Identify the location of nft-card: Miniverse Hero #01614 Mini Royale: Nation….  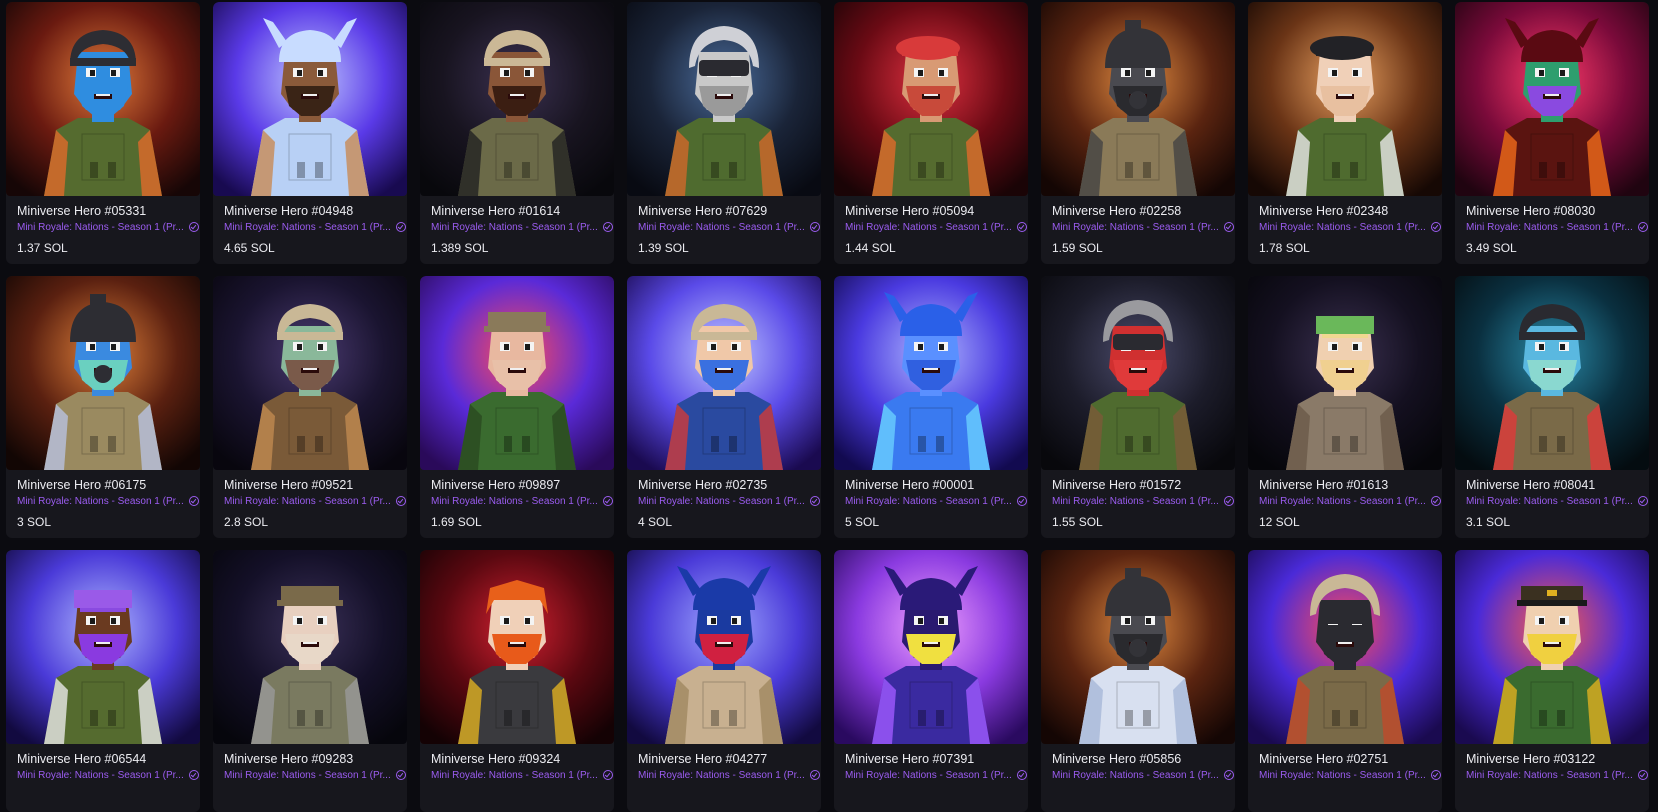
(517, 133).